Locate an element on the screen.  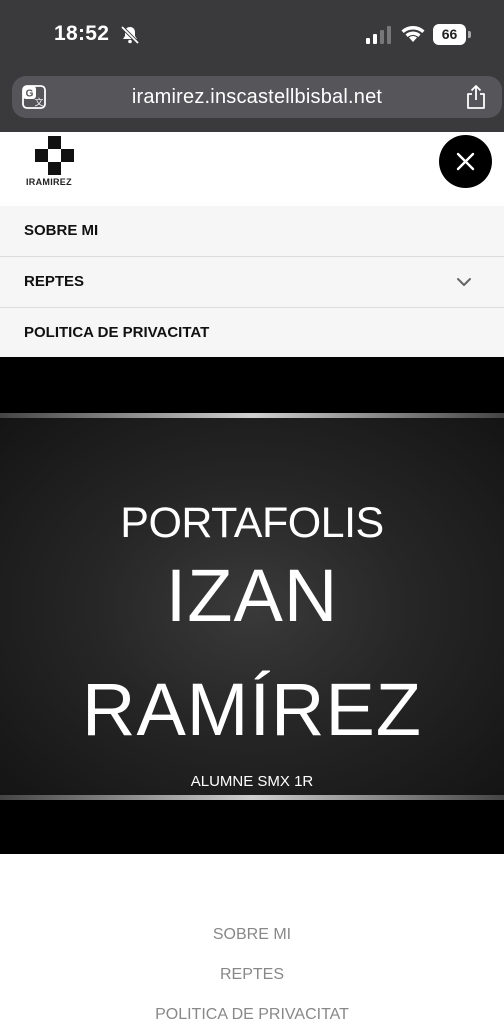
footer-link-reptes: REPTES is located at coordinates (252, 975).